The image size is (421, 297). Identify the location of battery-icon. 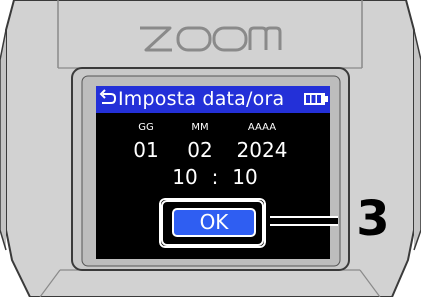
(316, 99).